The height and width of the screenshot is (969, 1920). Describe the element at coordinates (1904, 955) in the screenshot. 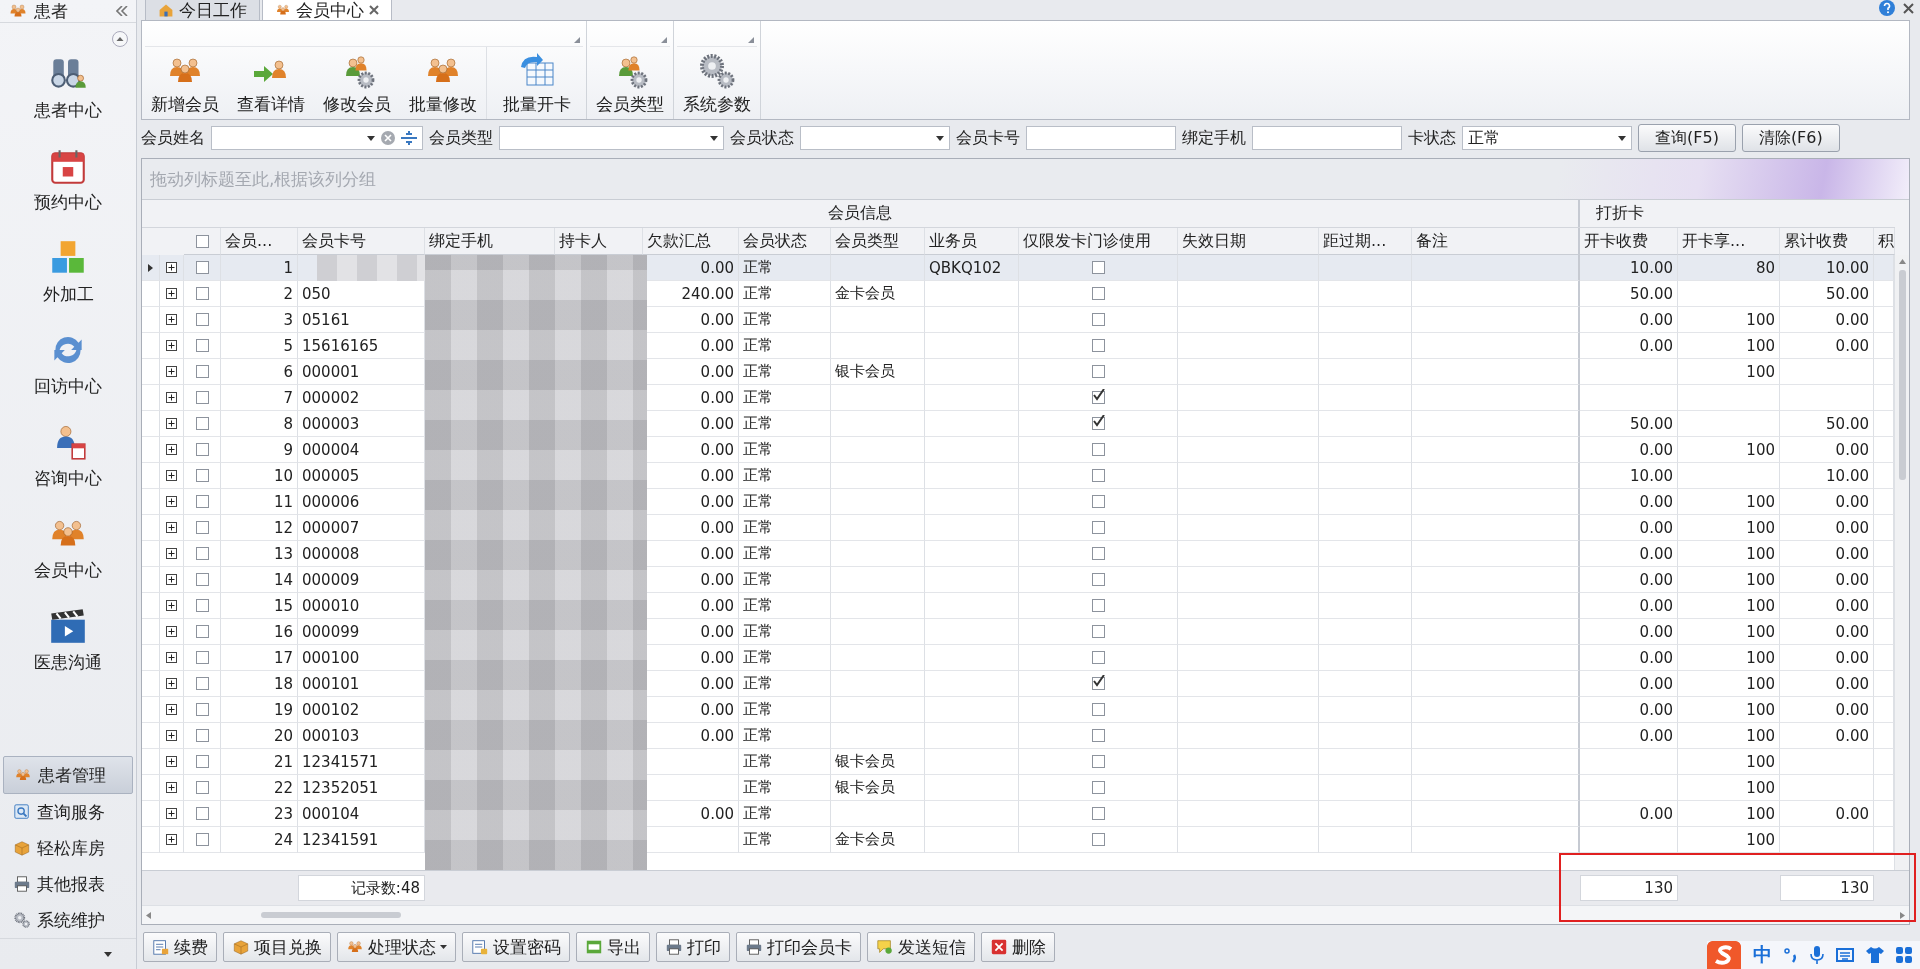

I see `grid-icon` at that location.